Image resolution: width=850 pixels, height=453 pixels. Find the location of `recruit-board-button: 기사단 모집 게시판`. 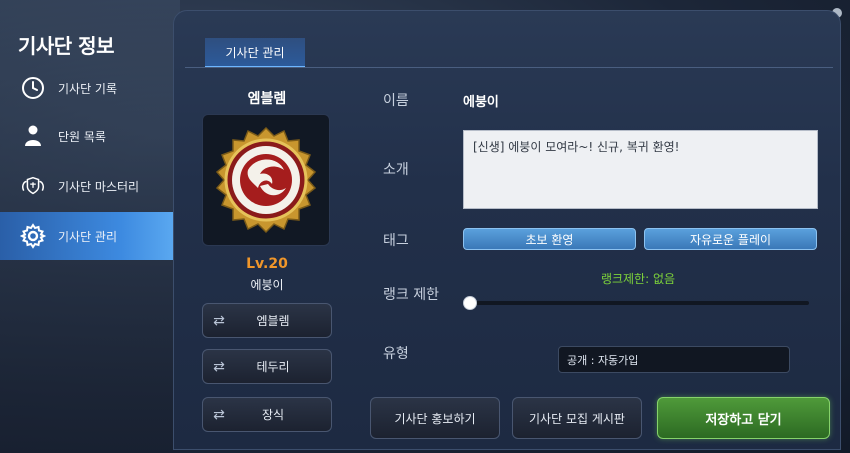

recruit-board-button: 기사단 모집 게시판 is located at coordinates (577, 418).